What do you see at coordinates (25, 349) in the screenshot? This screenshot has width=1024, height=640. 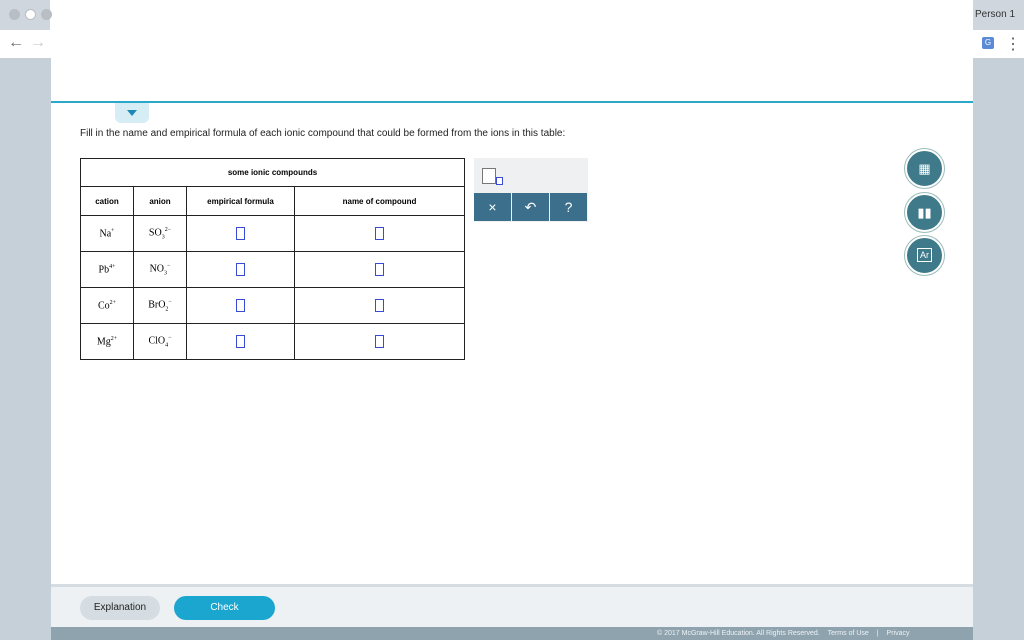 I see `page-margin-left` at bounding box center [25, 349].